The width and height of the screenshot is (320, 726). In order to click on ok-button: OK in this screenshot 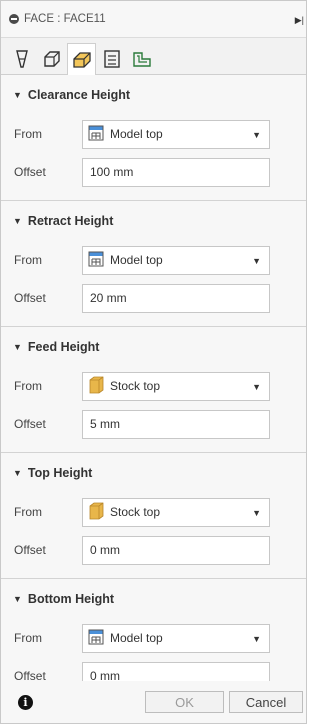, I will do `click(184, 702)`.